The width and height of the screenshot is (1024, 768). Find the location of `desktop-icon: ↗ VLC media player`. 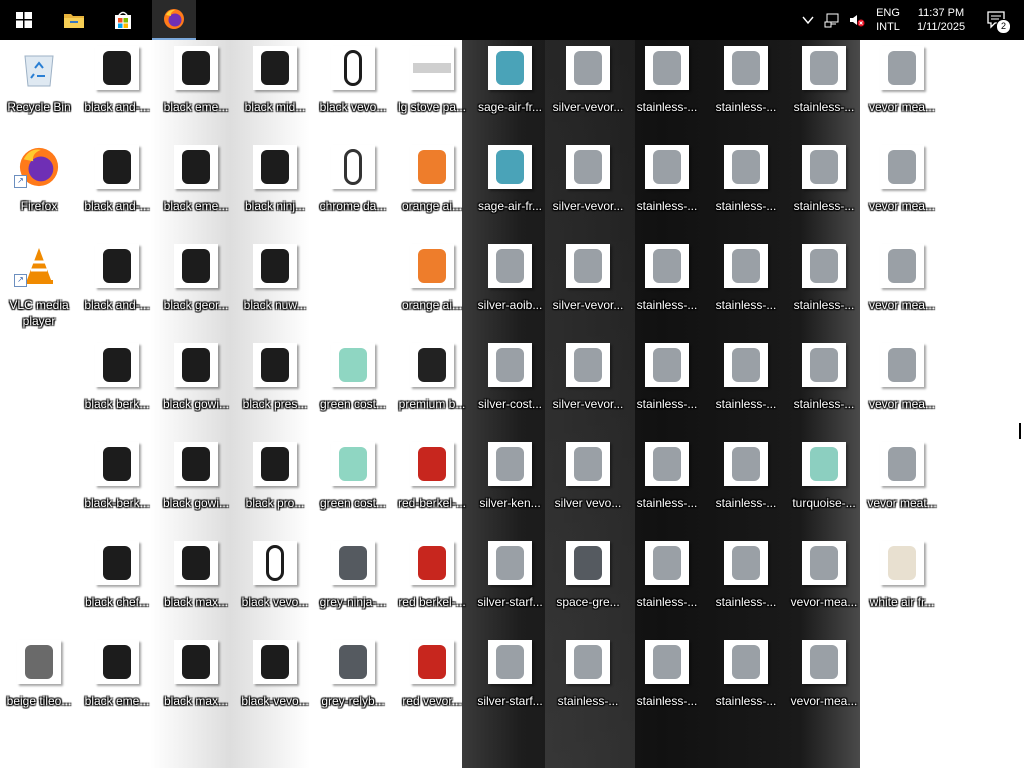

desktop-icon: ↗ VLC media player is located at coordinates (39, 286).